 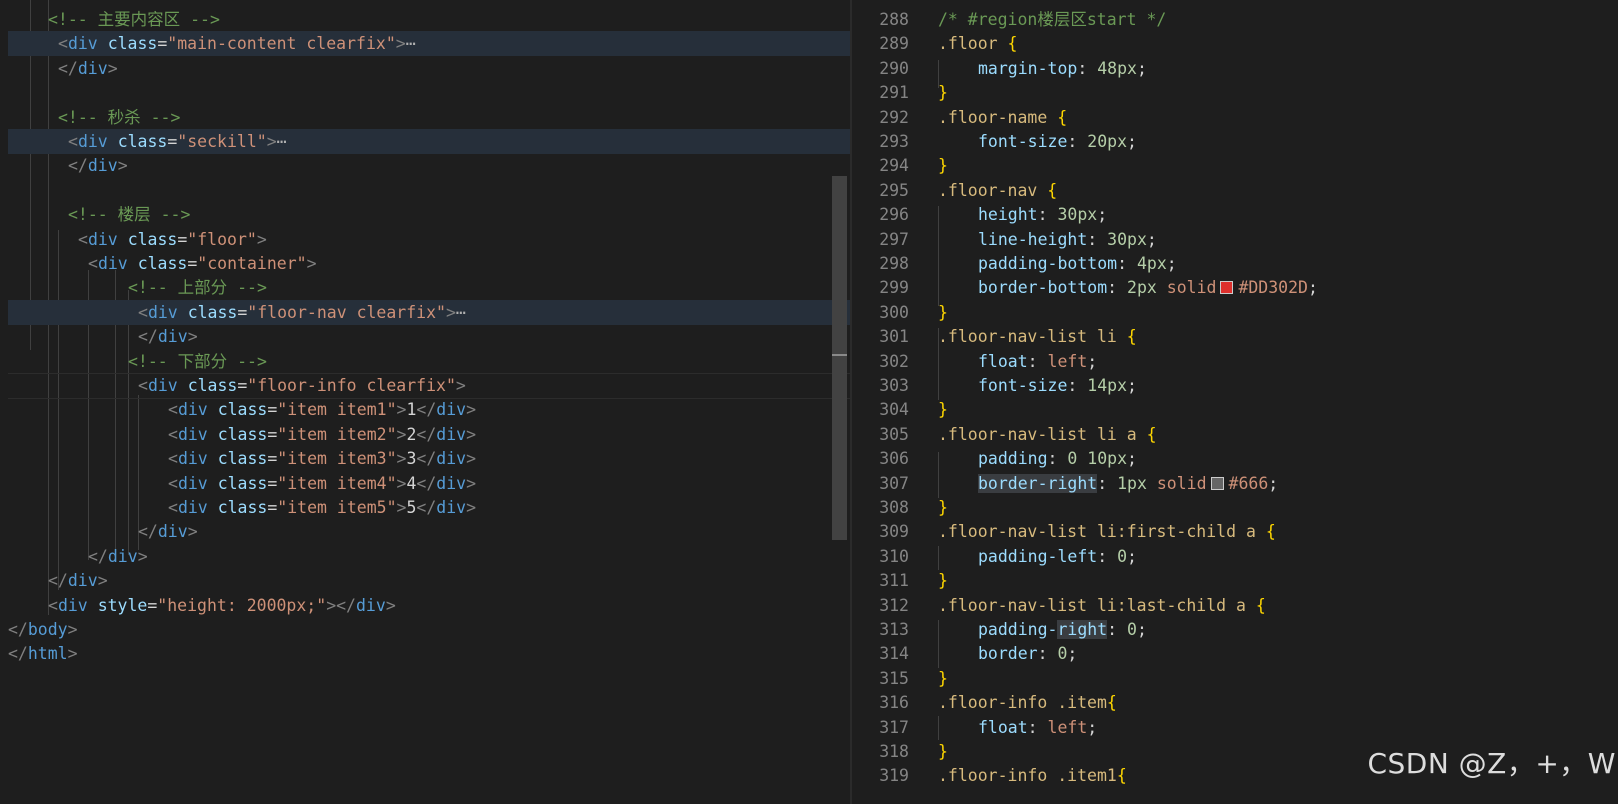 I want to click on code-line: 306 padding: 0 10px;, so click(x=1235, y=458).